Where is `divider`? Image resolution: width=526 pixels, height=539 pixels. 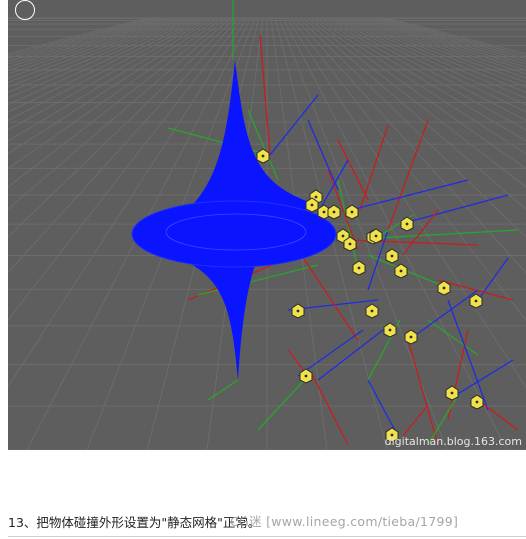
divider is located at coordinates (267, 536).